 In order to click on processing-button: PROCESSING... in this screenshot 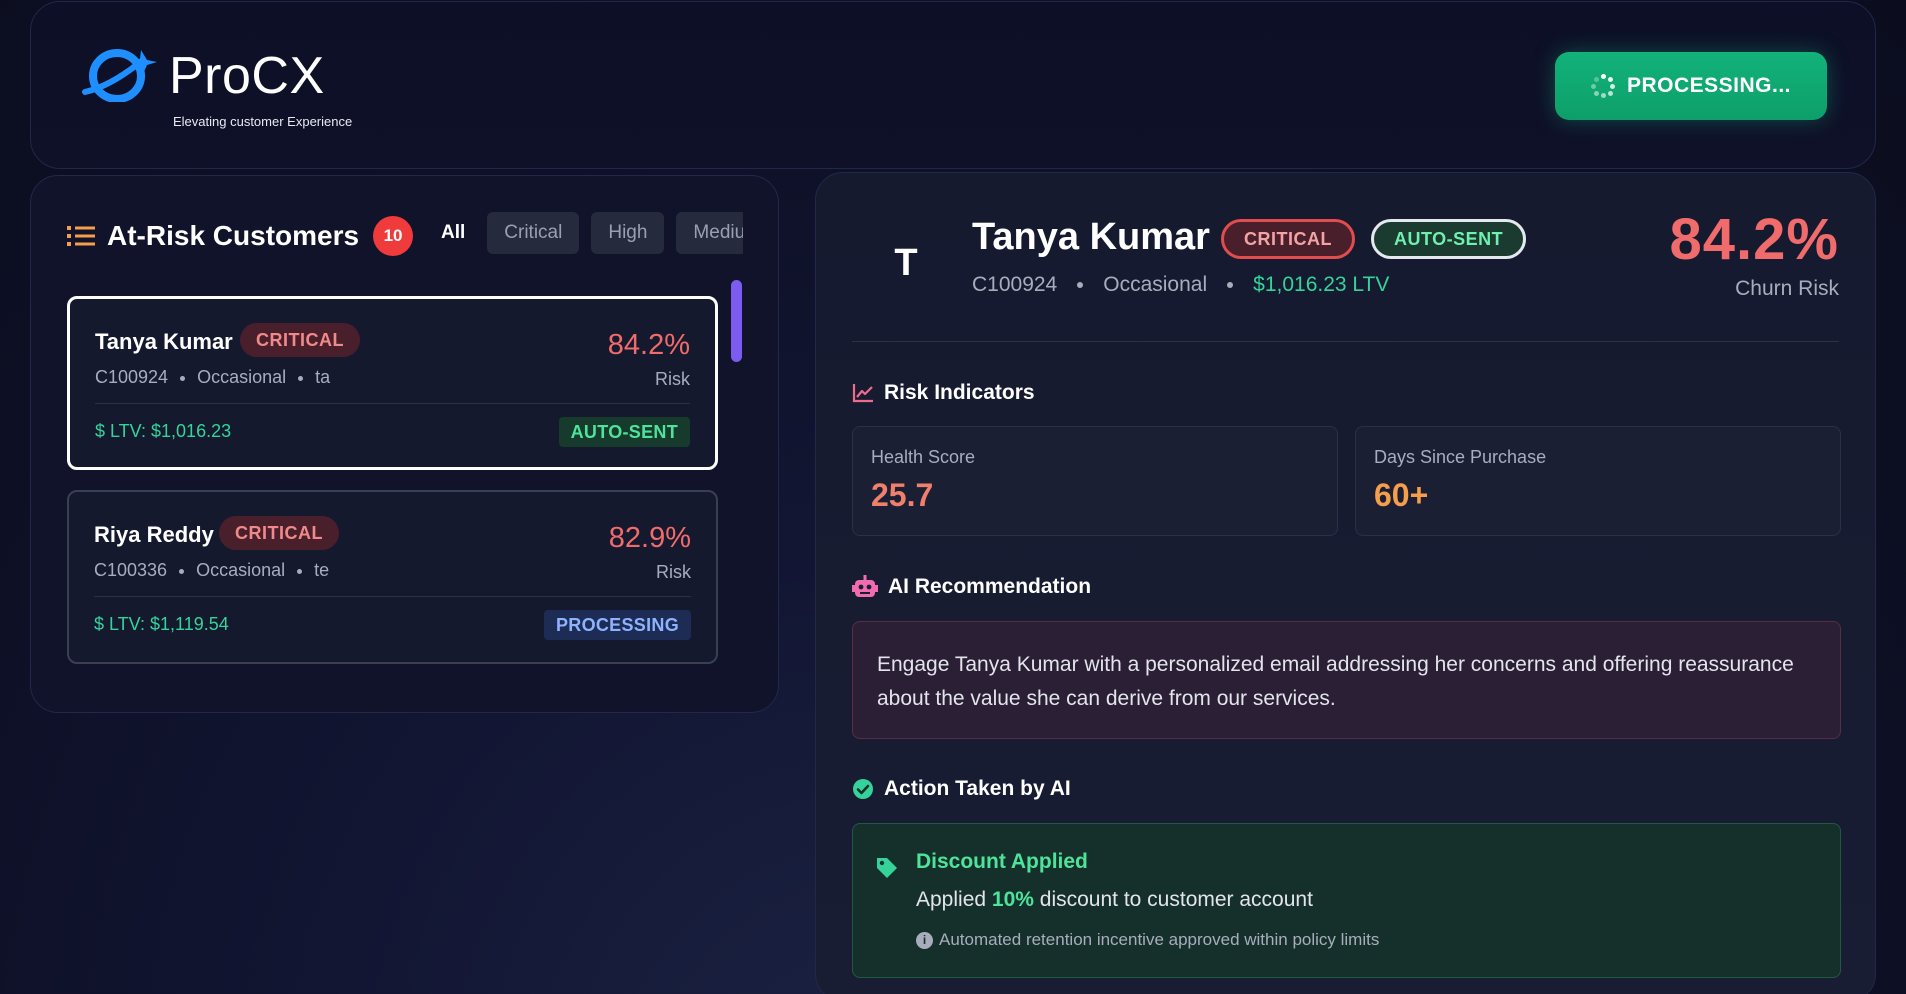, I will do `click(1691, 86)`.